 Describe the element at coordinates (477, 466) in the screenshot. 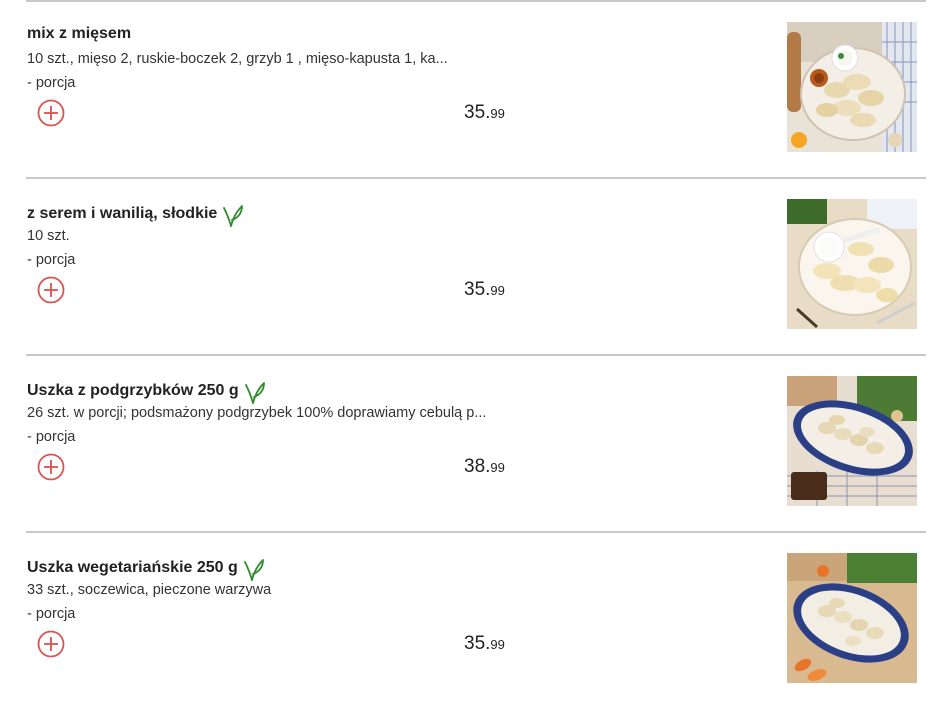

I see `price-main: 38.` at that location.